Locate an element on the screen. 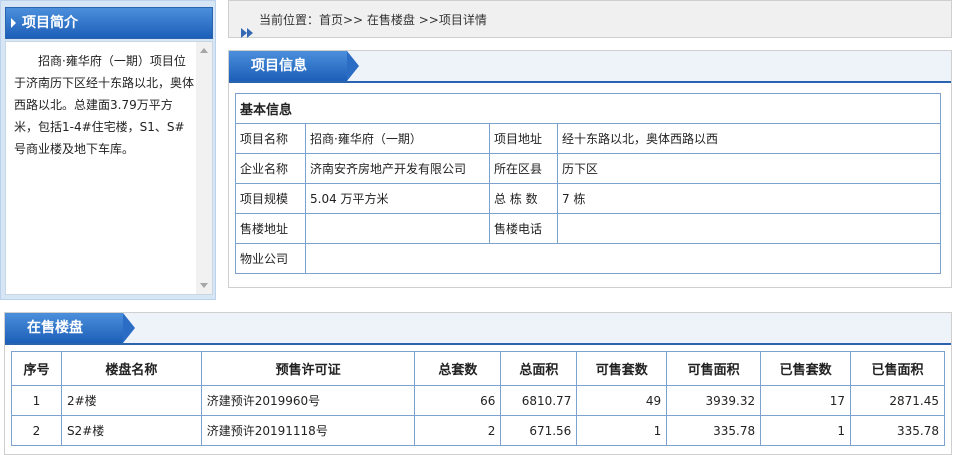 The height and width of the screenshot is (455, 955). table-row: 售楼地址 售楼电话 is located at coordinates (588, 228).